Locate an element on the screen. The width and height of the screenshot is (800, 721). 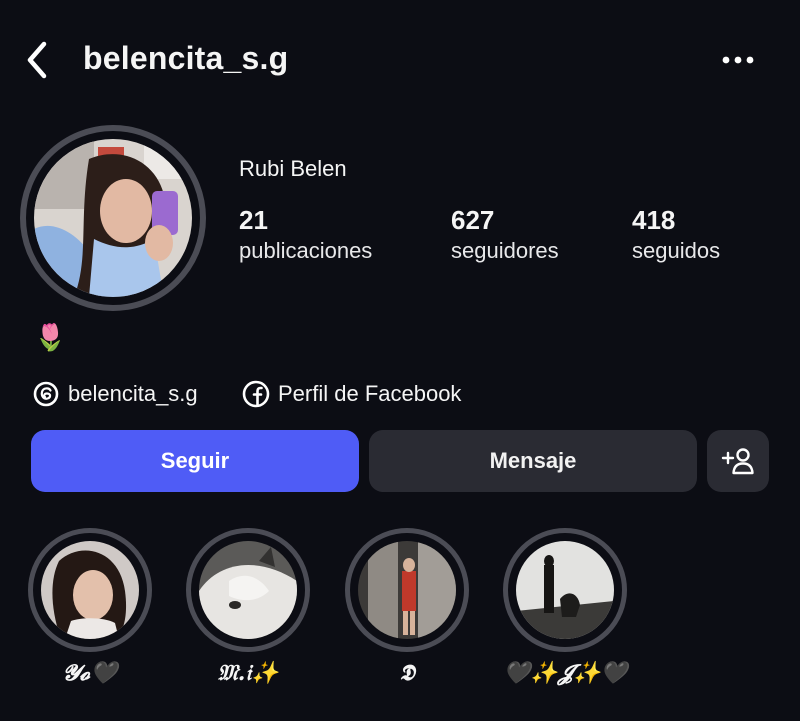
highlight-item: 𝓨𝓸🖤 is located at coordinates (90, 607).